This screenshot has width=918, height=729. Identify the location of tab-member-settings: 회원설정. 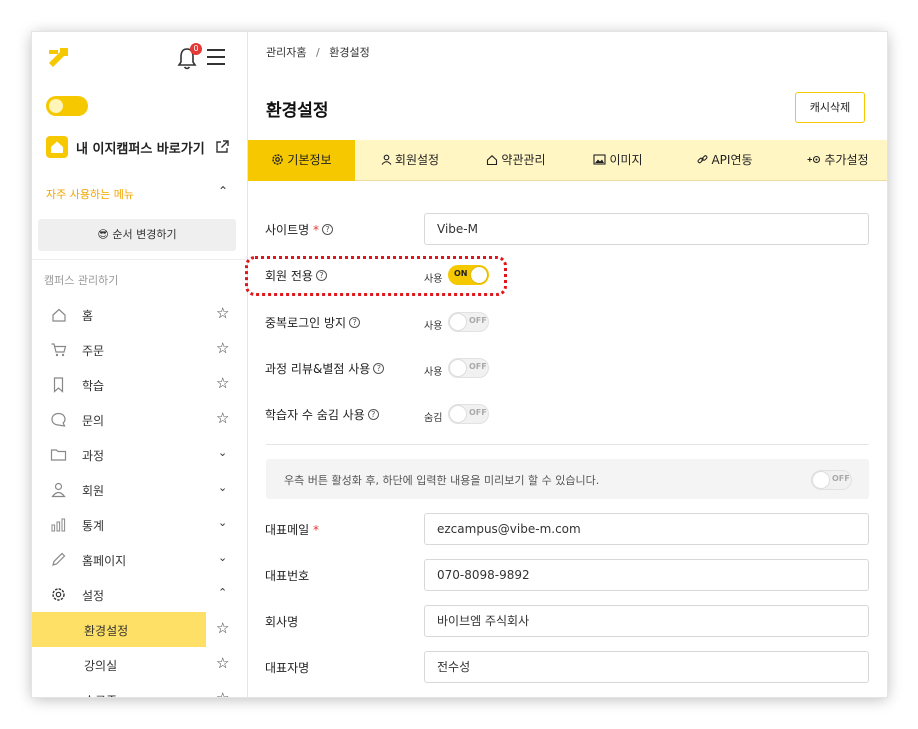
(410, 160).